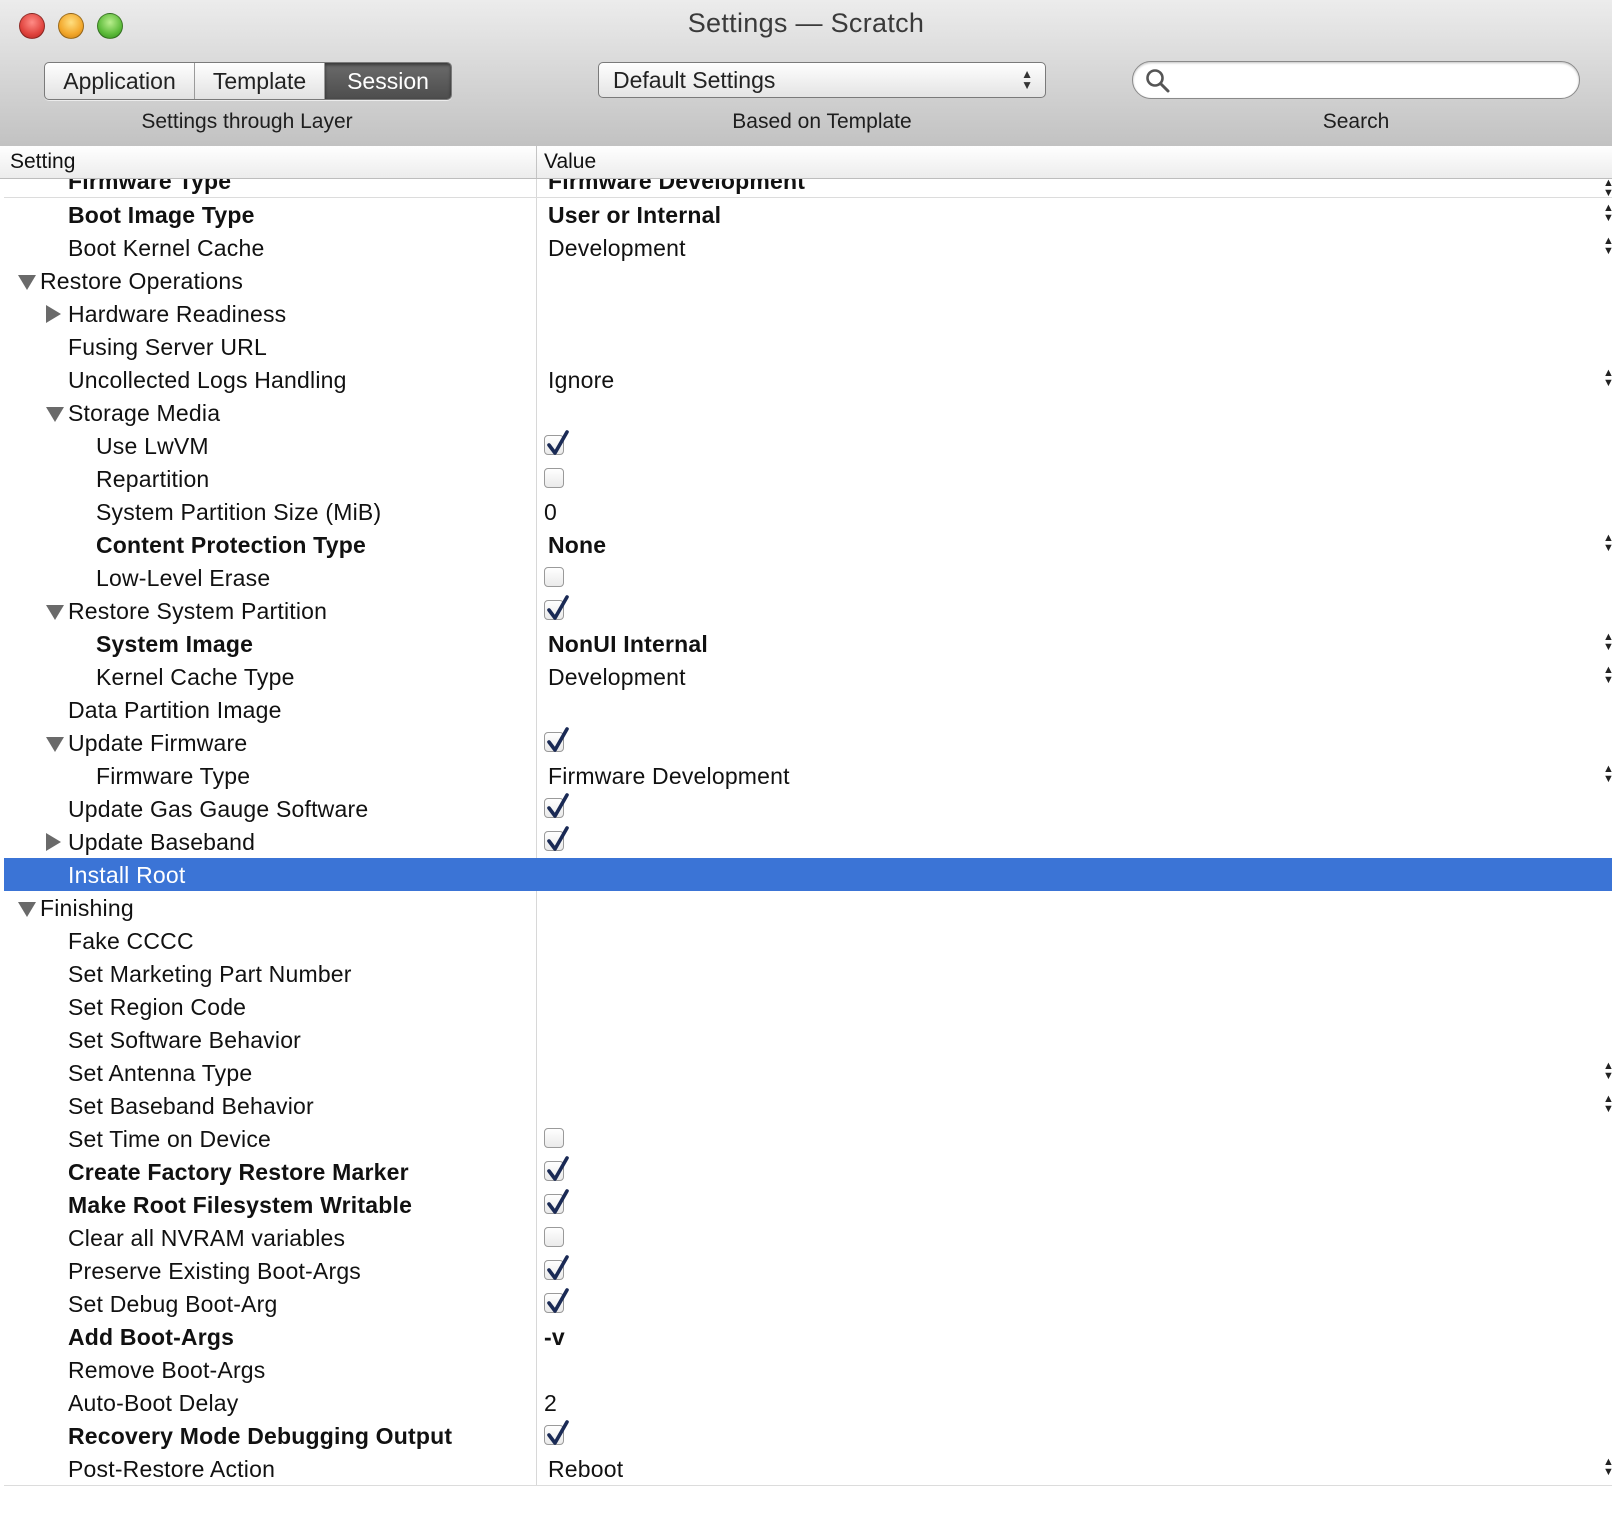 The width and height of the screenshot is (1612, 1524). I want to click on table-row: Storage Media, so click(808, 413).